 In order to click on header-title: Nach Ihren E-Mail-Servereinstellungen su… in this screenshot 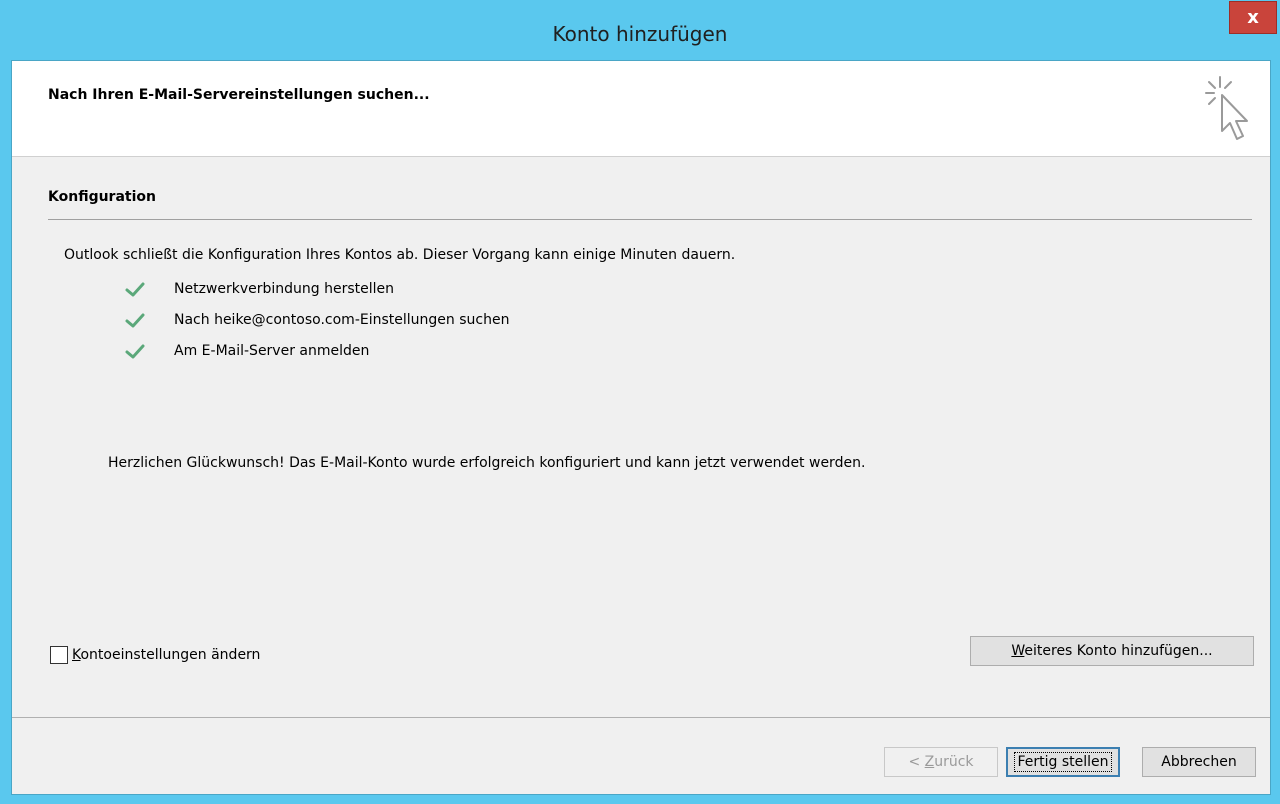, I will do `click(239, 95)`.